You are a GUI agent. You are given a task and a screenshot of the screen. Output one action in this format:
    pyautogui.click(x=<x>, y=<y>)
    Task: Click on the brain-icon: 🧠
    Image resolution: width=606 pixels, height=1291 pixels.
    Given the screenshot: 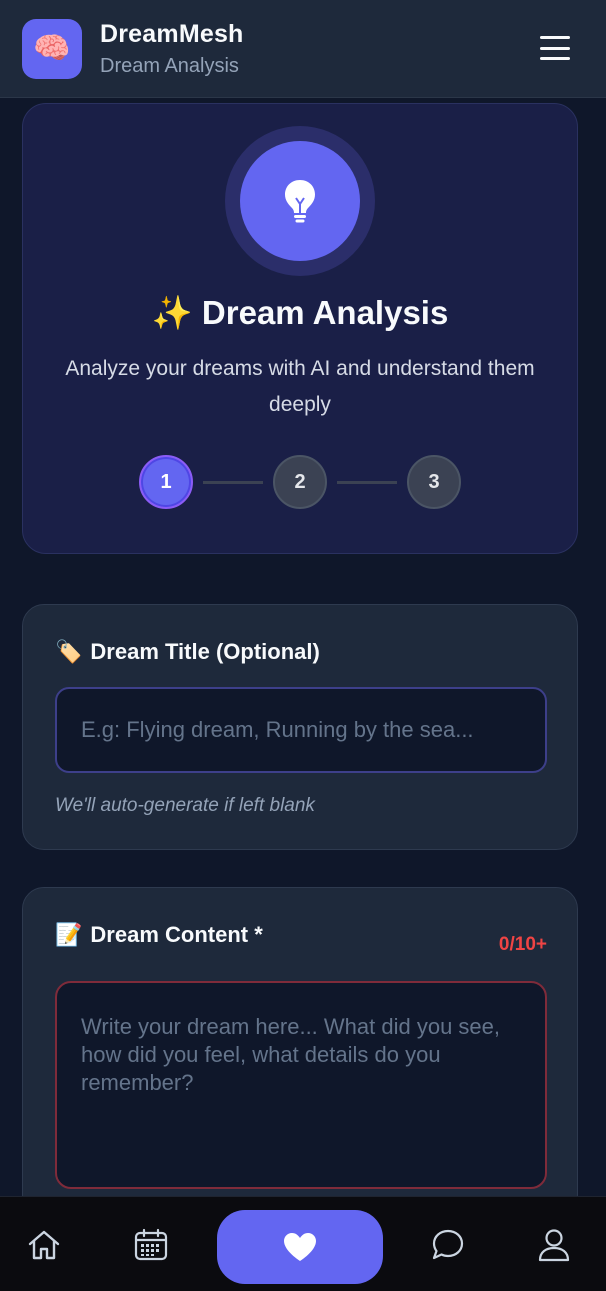 What is the action you would take?
    pyautogui.click(x=52, y=48)
    